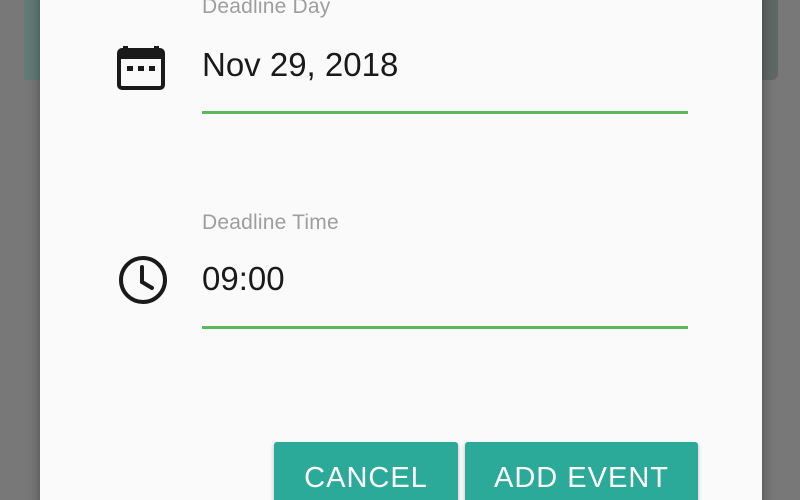 The height and width of the screenshot is (500, 800). I want to click on deadline-day-input: Nov 29, 2018, so click(300, 65).